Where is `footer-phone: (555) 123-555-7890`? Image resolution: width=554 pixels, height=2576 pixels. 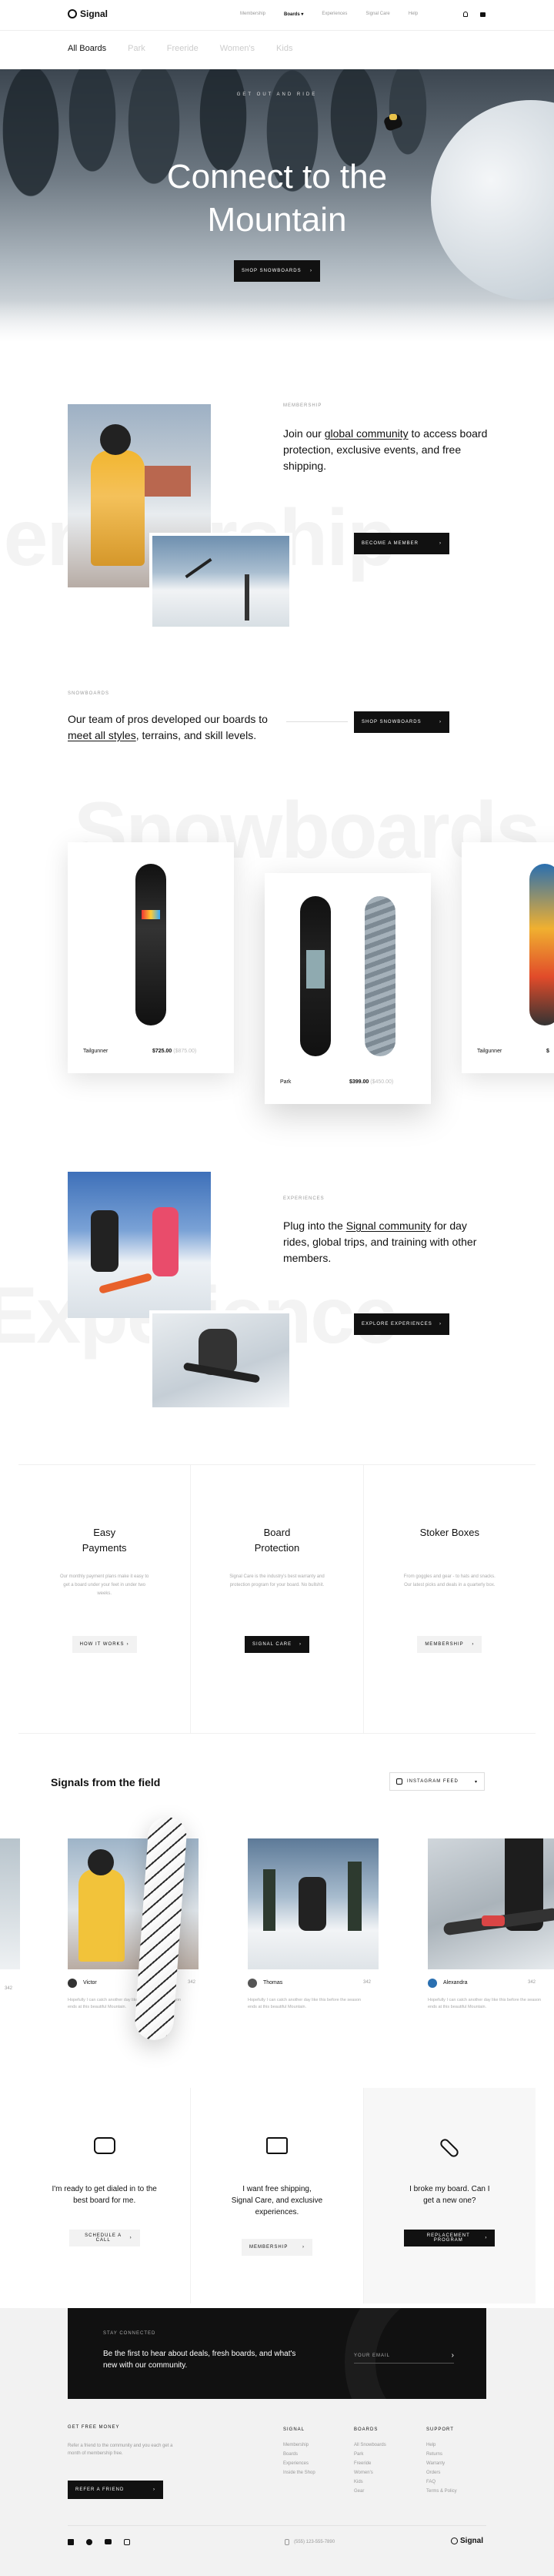 footer-phone: (555) 123-555-7890 is located at coordinates (310, 2542).